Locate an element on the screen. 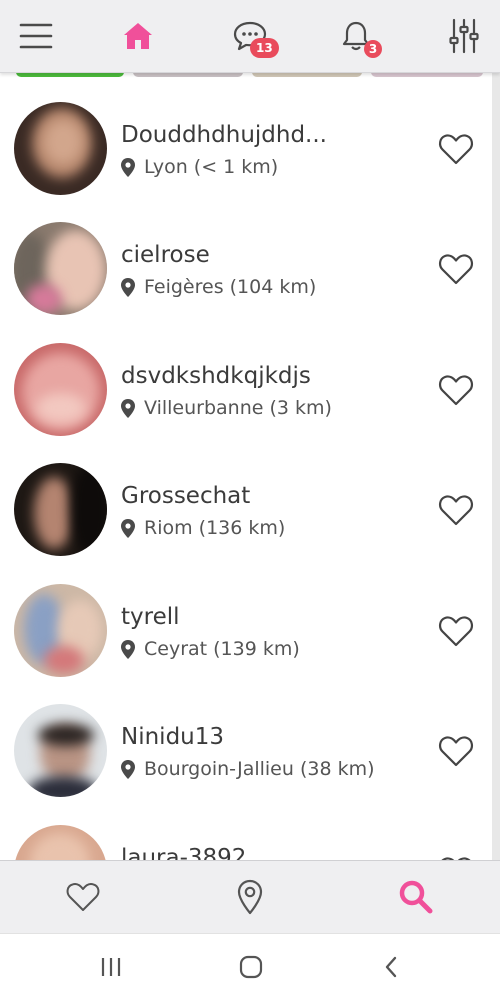  location-text: Ceyrat (139 km) is located at coordinates (222, 649).